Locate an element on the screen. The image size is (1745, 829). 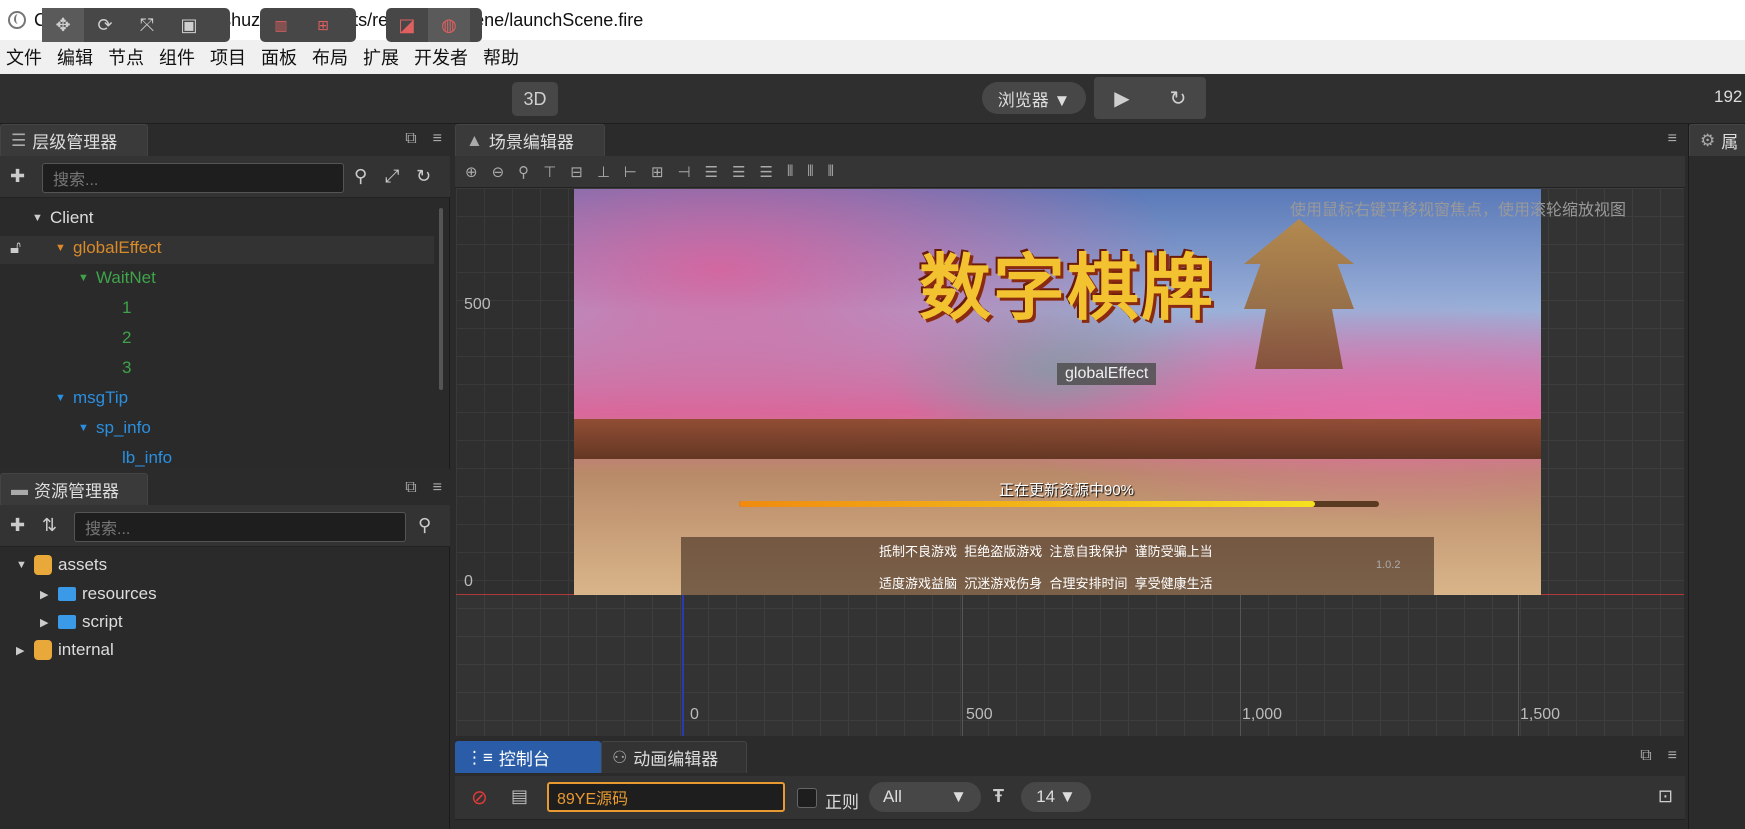
regex-checkbox is located at coordinates (807, 798).